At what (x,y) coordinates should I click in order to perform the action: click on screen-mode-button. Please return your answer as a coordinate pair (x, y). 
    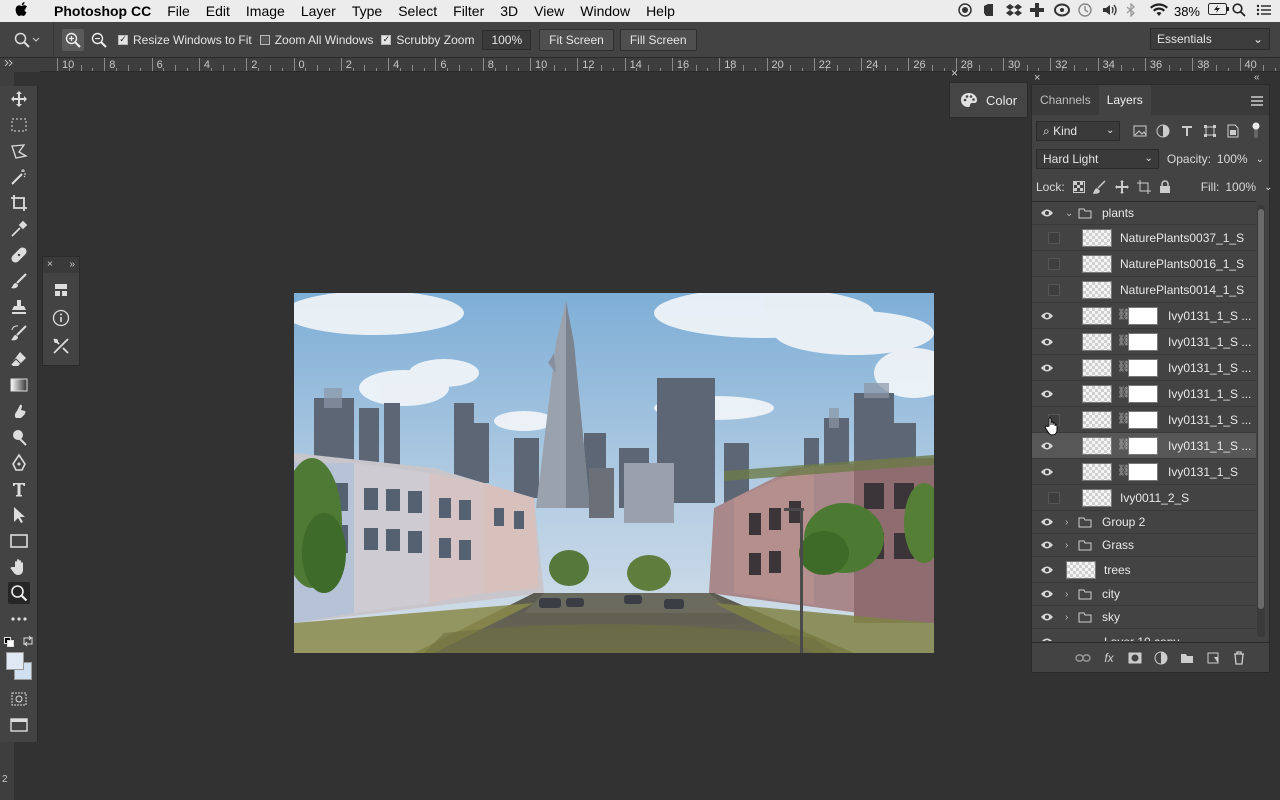
    Looking at the image, I should click on (19, 725).